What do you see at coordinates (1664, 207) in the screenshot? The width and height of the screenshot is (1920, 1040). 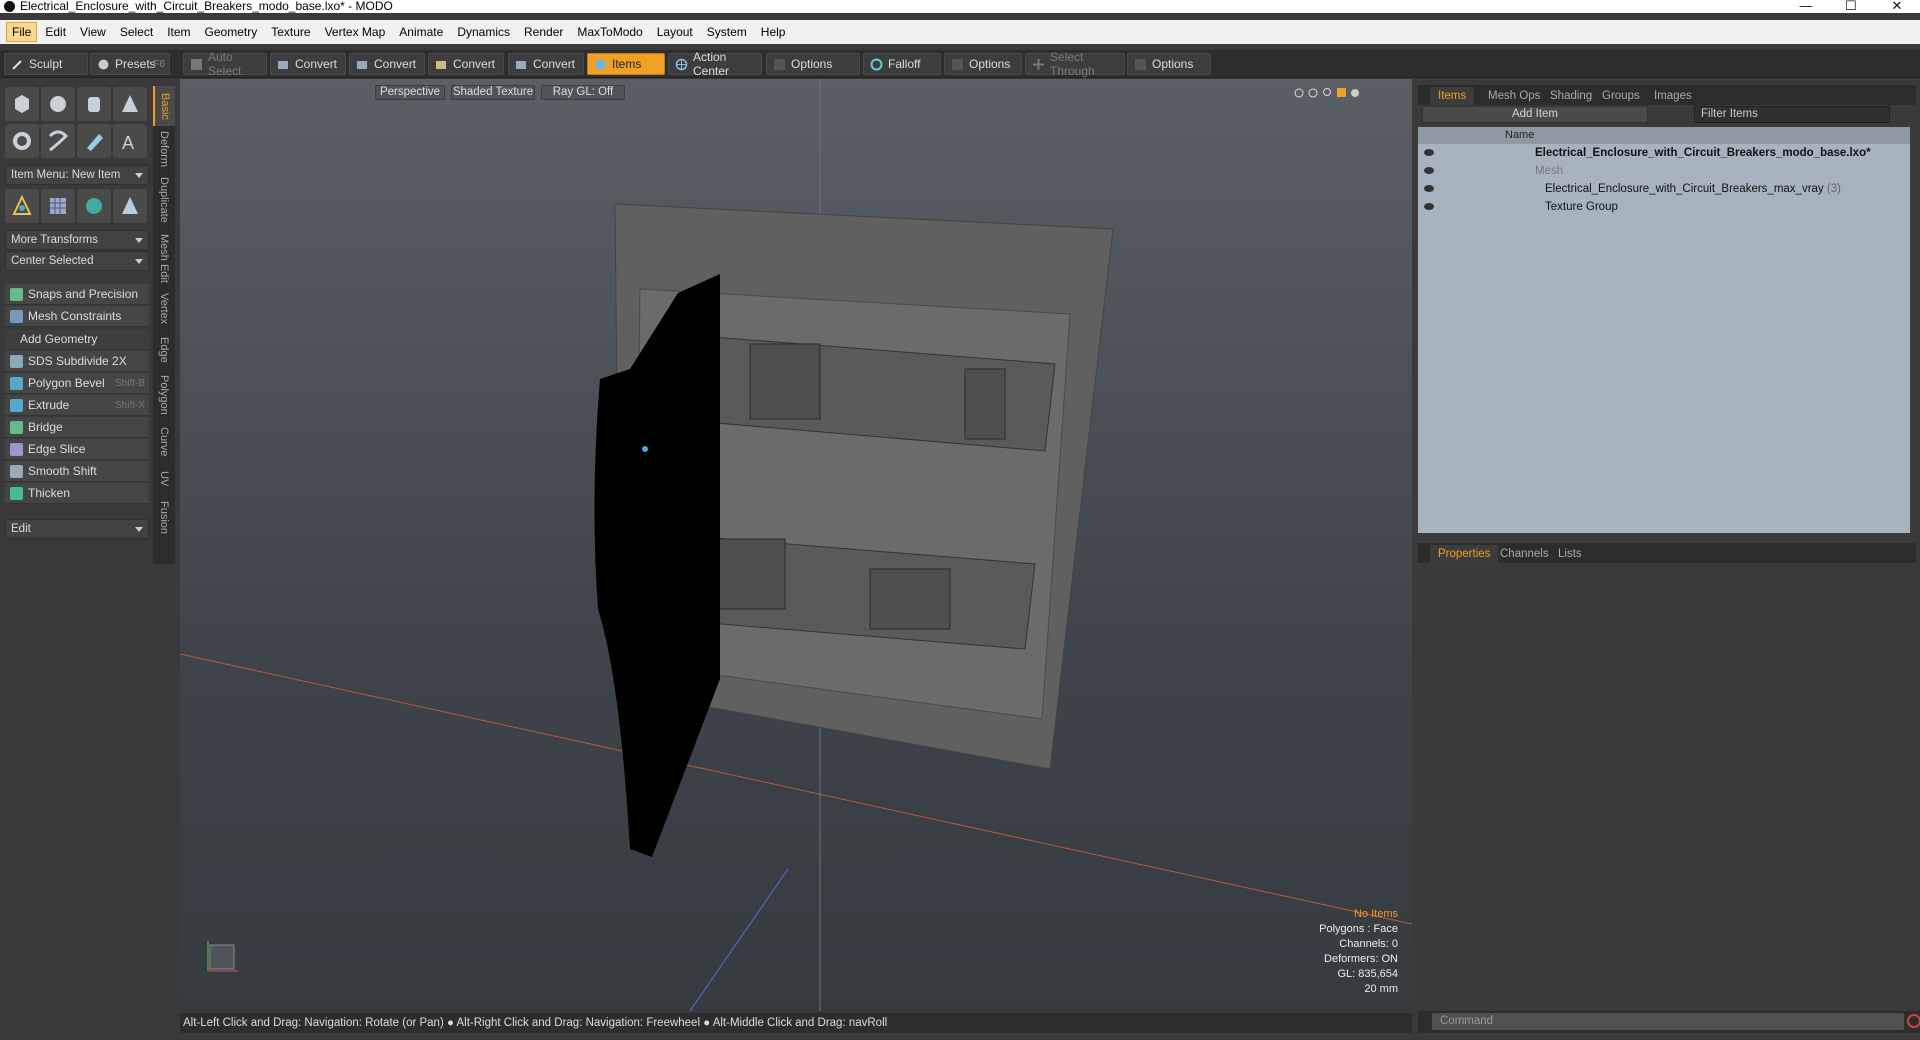 I see `item-row-texture-group: Texture Group` at bounding box center [1664, 207].